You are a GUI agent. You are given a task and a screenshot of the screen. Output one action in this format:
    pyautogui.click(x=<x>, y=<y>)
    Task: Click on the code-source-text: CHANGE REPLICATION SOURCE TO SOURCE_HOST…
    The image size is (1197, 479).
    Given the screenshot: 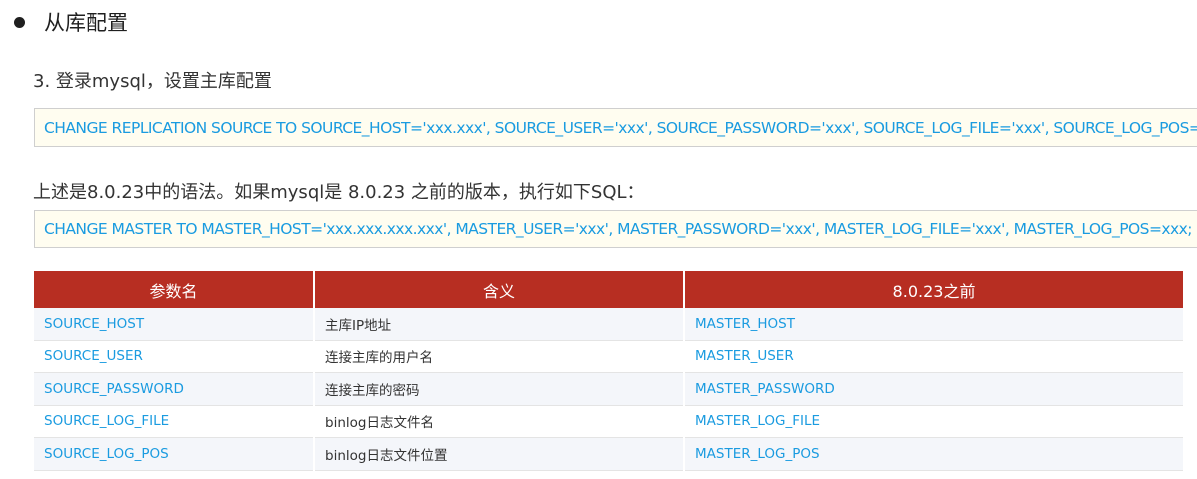 What is the action you would take?
    pyautogui.click(x=620, y=127)
    